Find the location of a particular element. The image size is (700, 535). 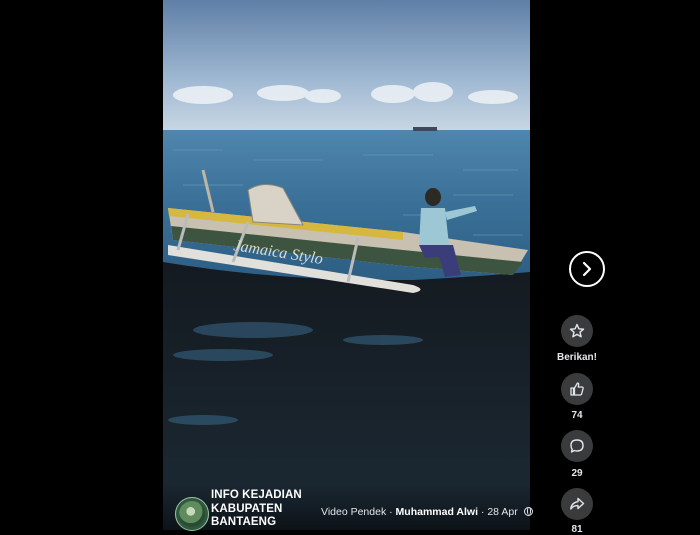

thumbs-up-icon is located at coordinates (577, 389).